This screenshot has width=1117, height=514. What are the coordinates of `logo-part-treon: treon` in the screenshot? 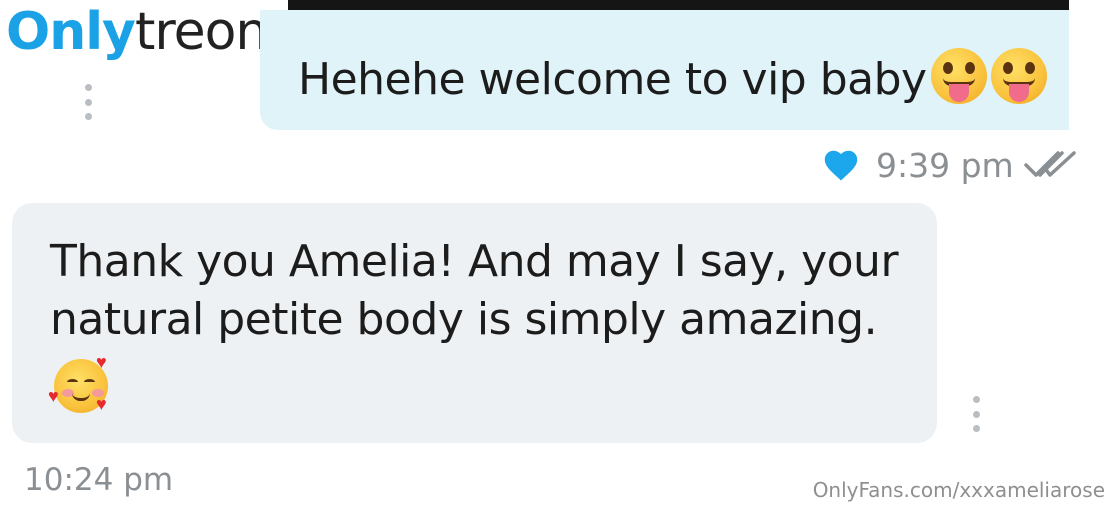 It's located at (201, 32).